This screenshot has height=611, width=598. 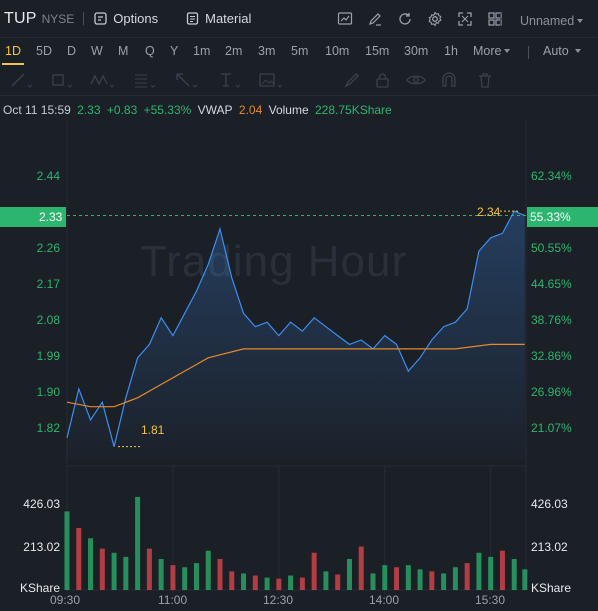 What do you see at coordinates (62, 80) in the screenshot?
I see `rect-tool-icon` at bounding box center [62, 80].